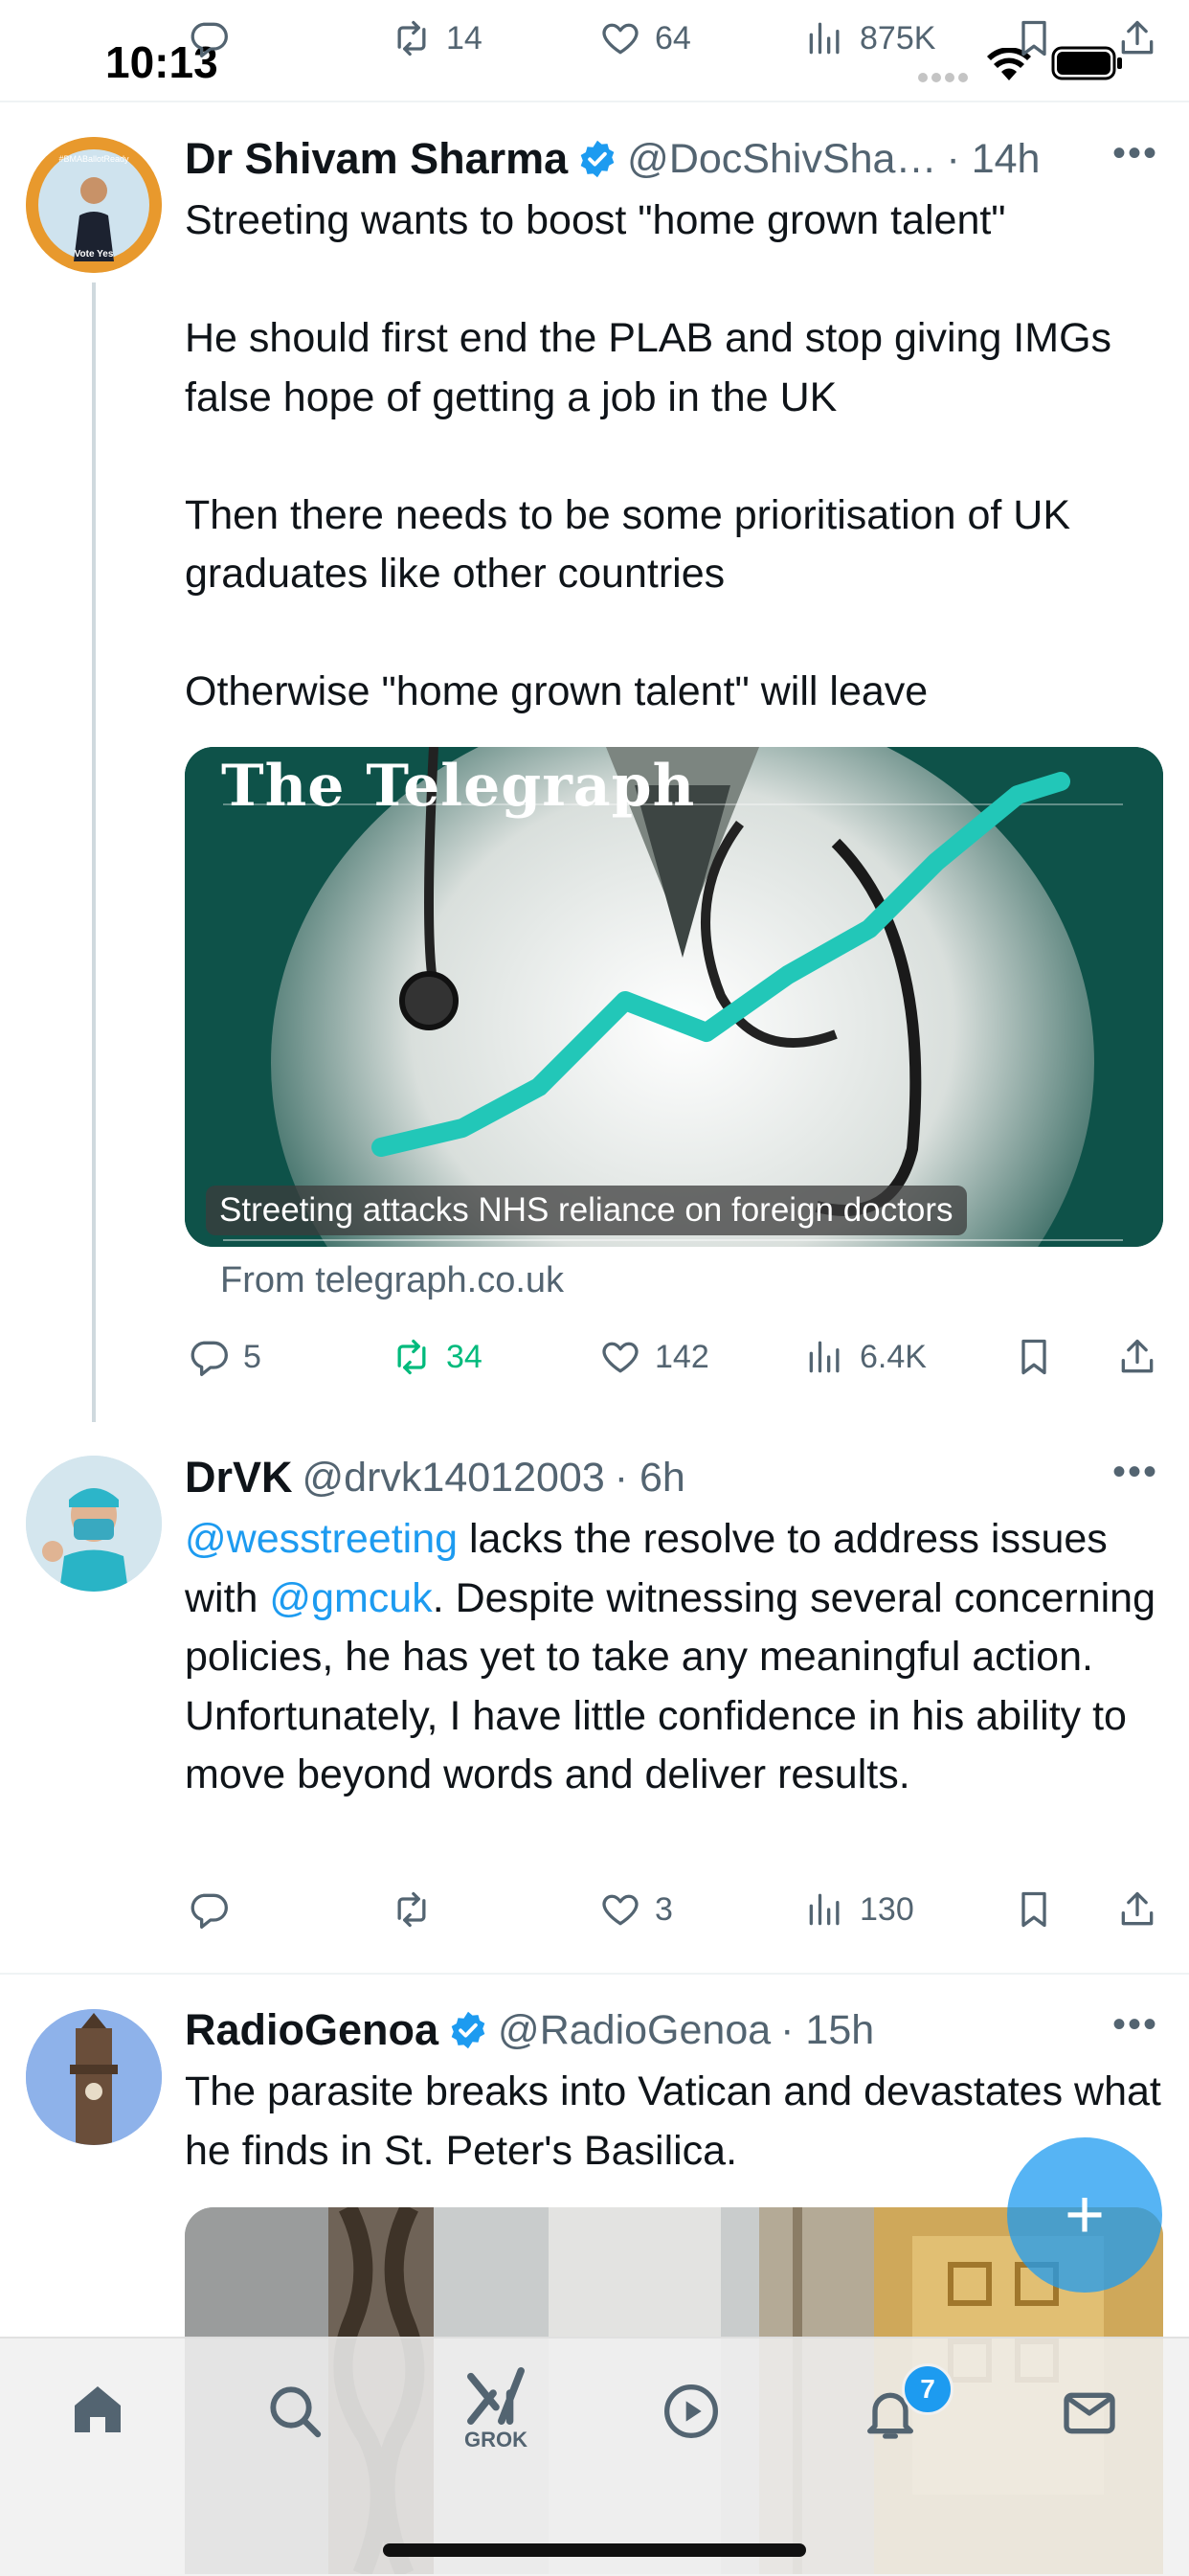 The image size is (1189, 2576). I want to click on prev-views-action: 875K, so click(869, 38).